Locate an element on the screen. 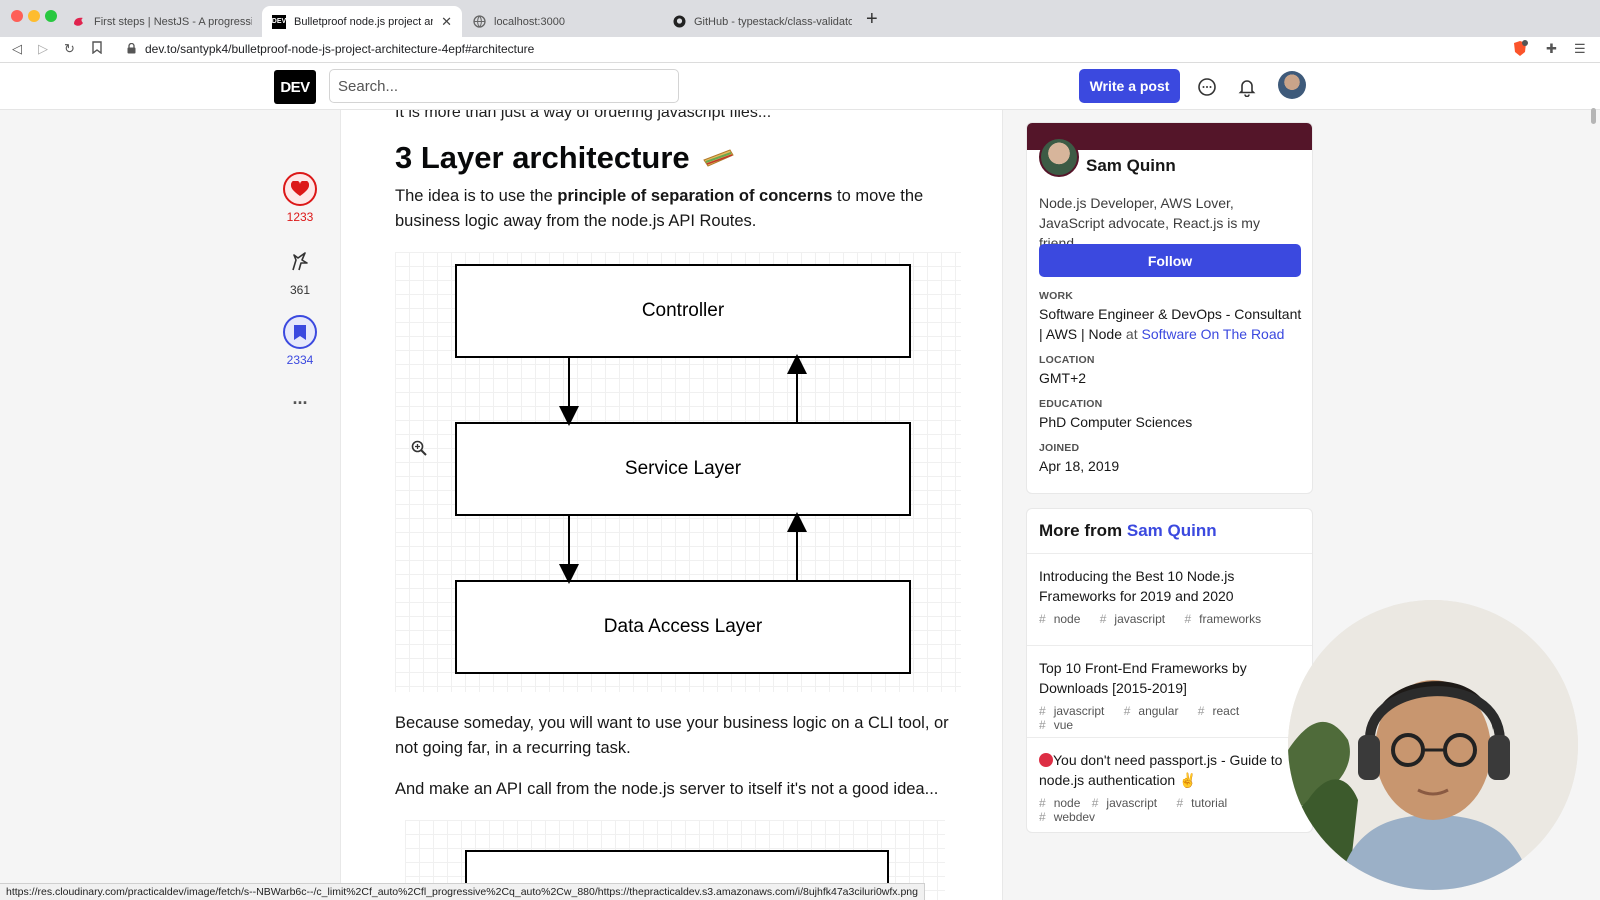 This screenshot has height=900, width=1600. new-tab-button: + is located at coordinates (872, 19).